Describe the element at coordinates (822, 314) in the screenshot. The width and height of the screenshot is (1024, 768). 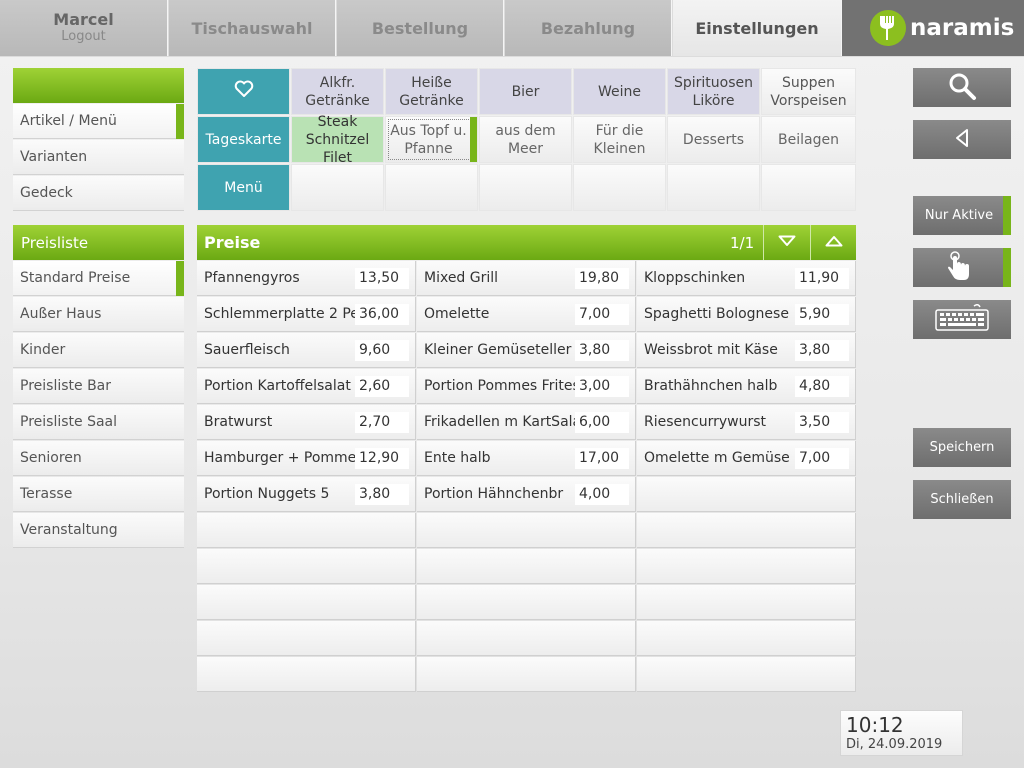
I see `price-value-field: 5,90` at that location.